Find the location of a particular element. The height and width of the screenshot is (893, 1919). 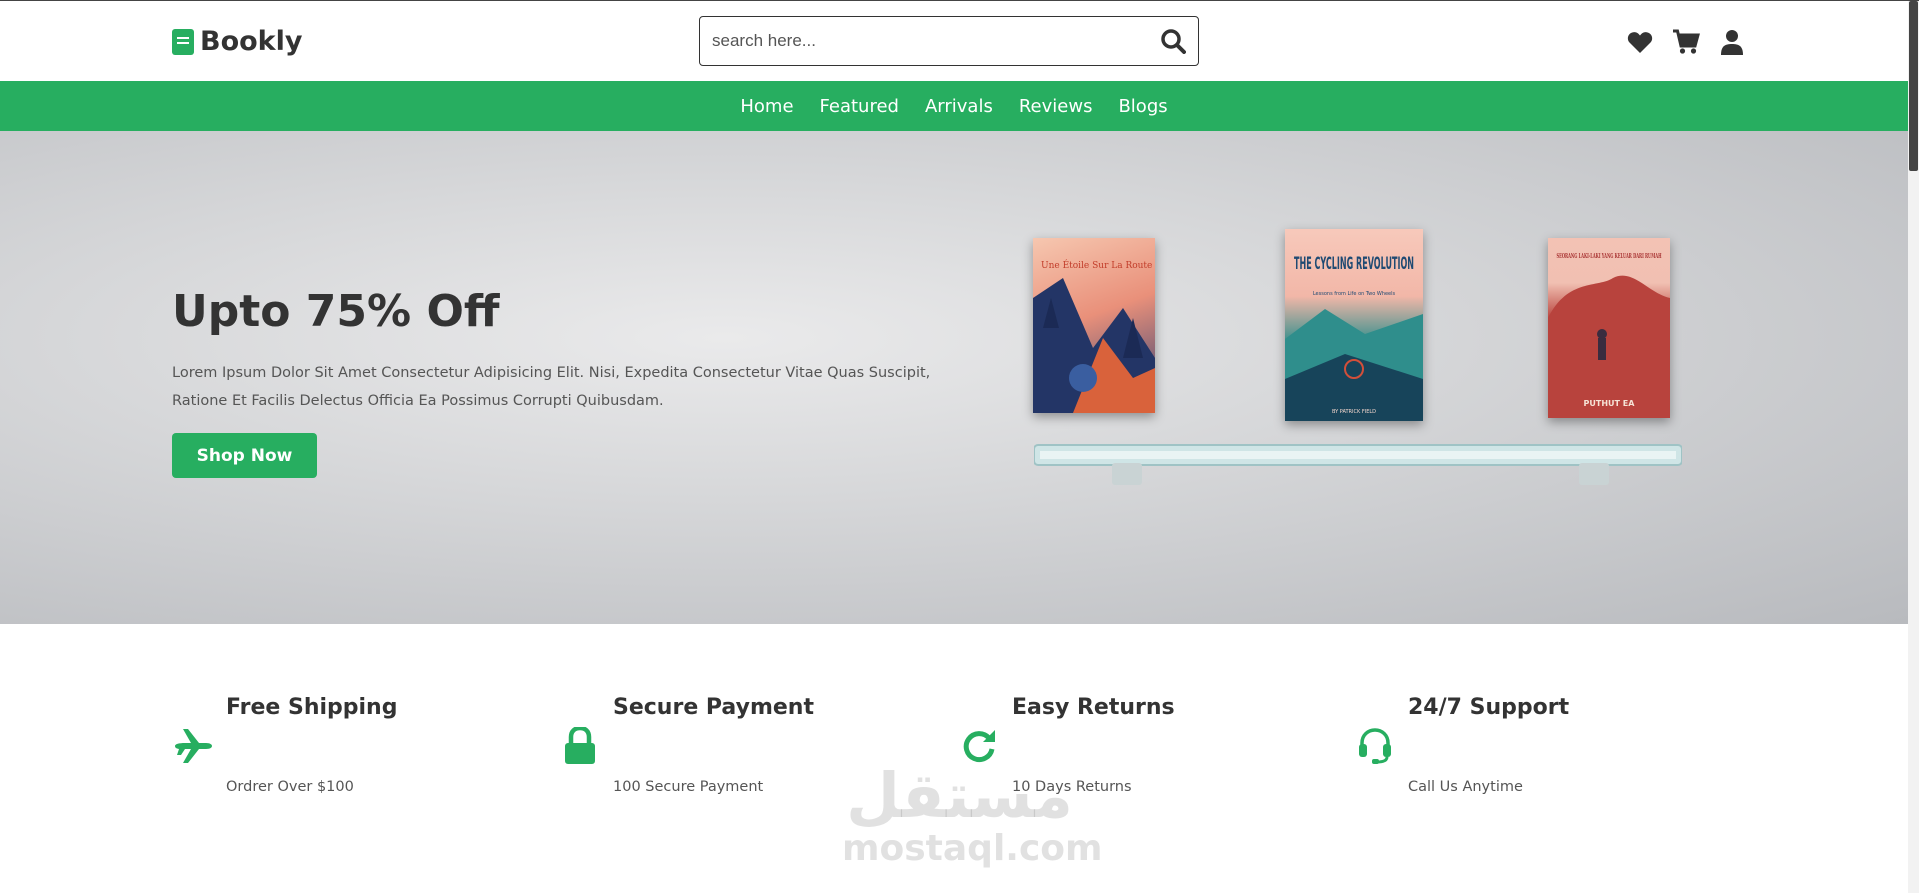

heart-icon is located at coordinates (1640, 42).